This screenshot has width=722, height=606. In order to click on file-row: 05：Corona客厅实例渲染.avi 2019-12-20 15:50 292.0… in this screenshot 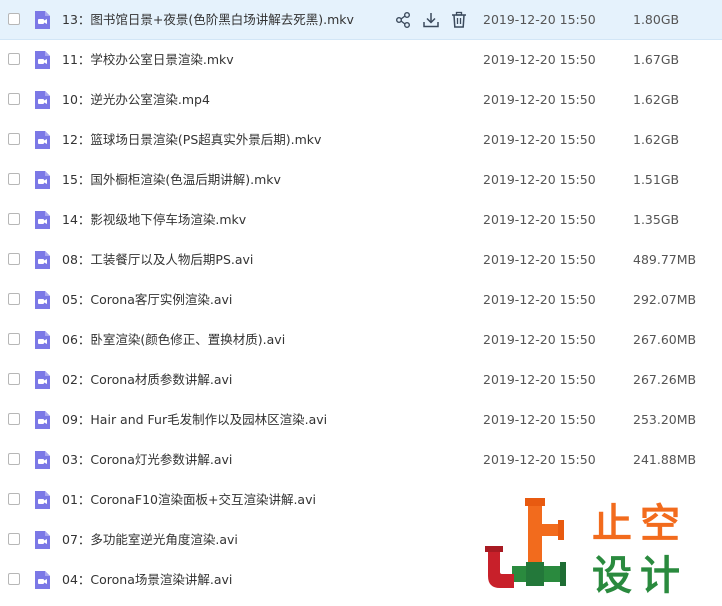, I will do `click(361, 300)`.